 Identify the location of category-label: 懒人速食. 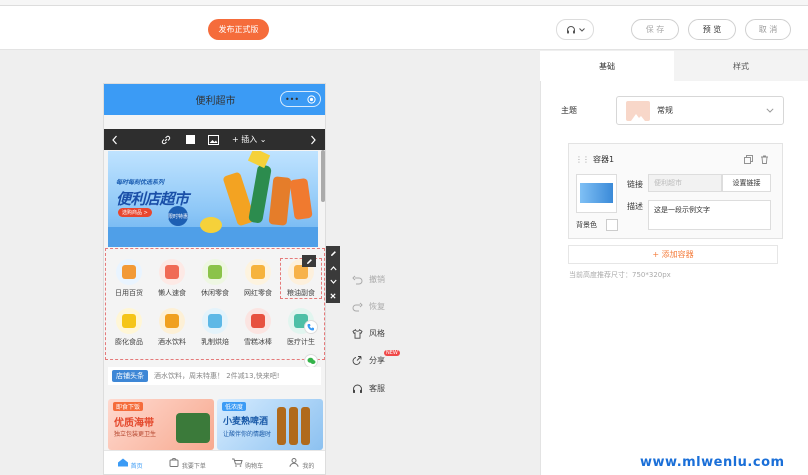
(172, 293).